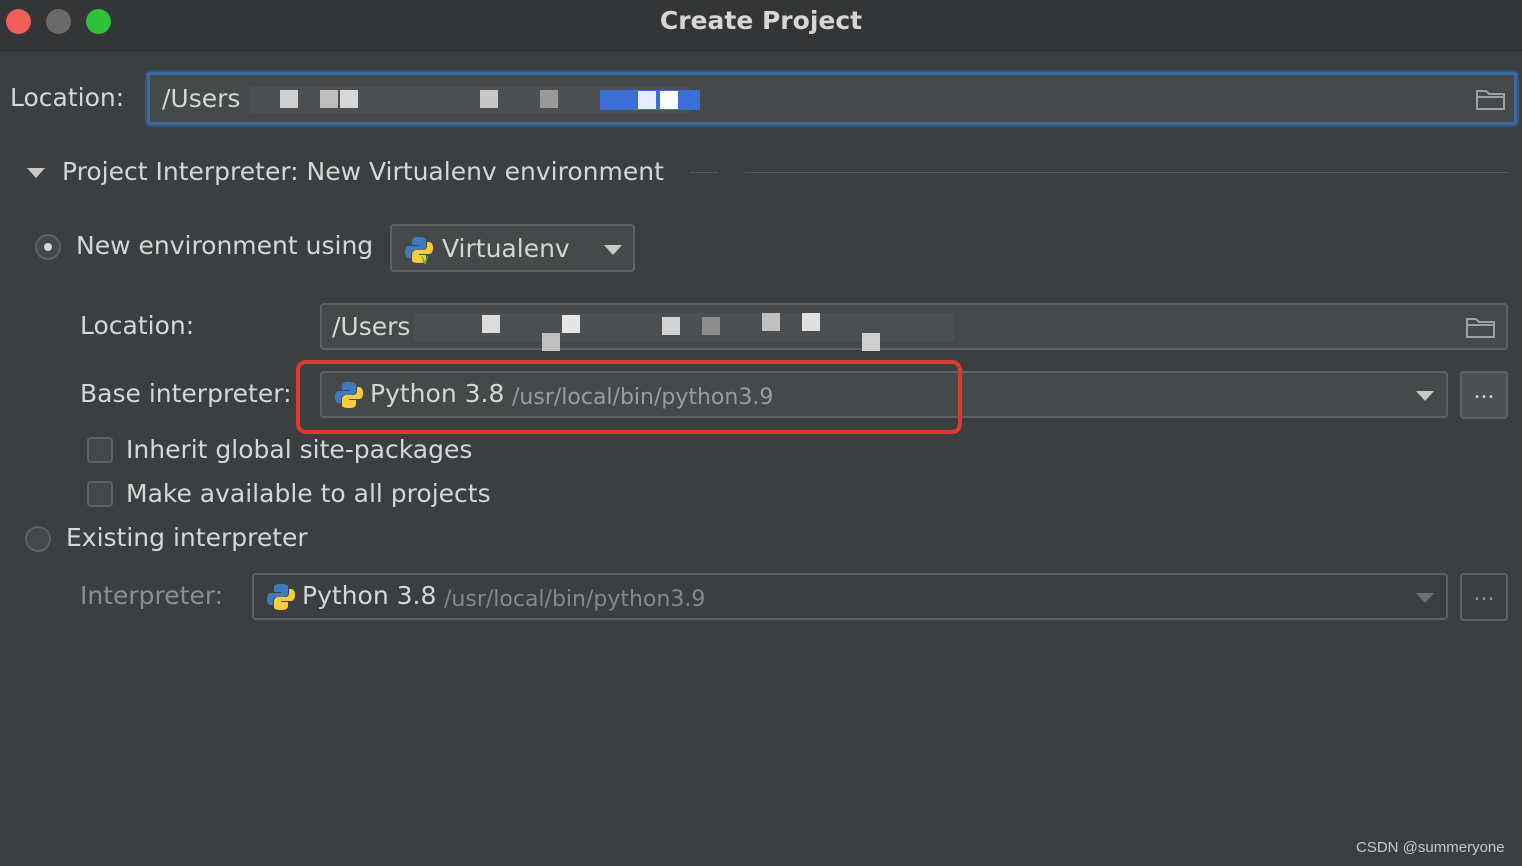 Image resolution: width=1522 pixels, height=866 pixels. What do you see at coordinates (187, 537) in the screenshot?
I see `existing-interpreter-label: Existing interpreter` at bounding box center [187, 537].